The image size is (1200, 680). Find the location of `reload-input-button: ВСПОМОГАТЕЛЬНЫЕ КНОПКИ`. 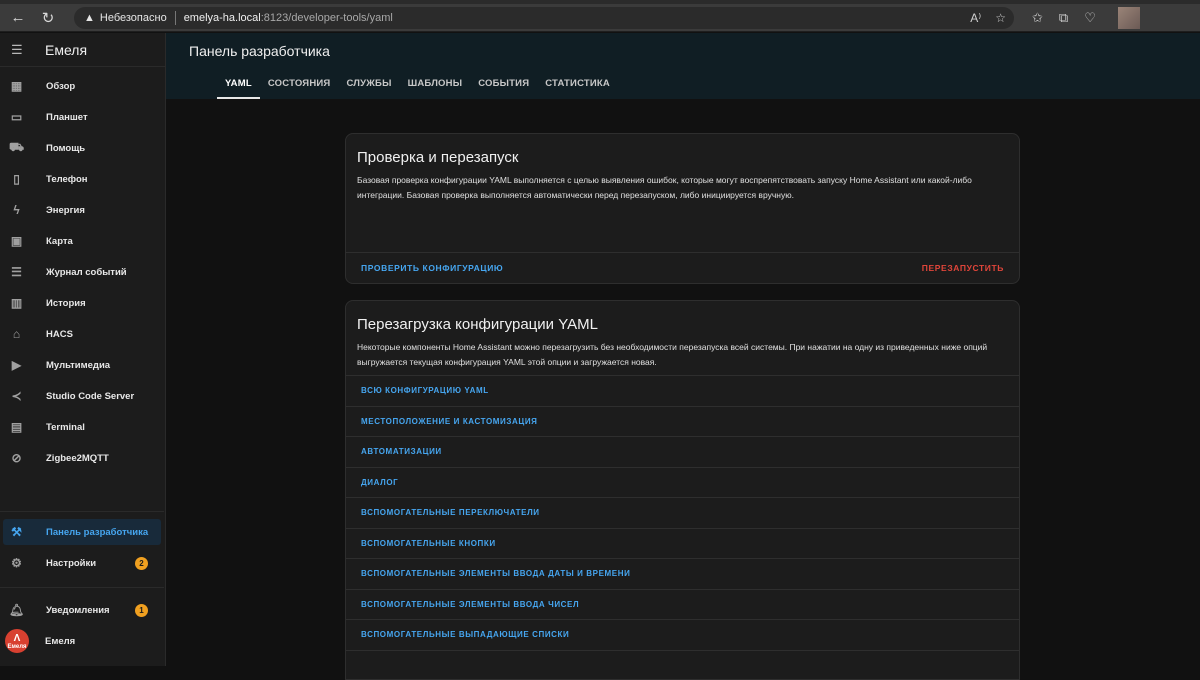

reload-input-button: ВСПОМОГАТЕЛЬНЫЕ КНОПКИ is located at coordinates (682, 543).